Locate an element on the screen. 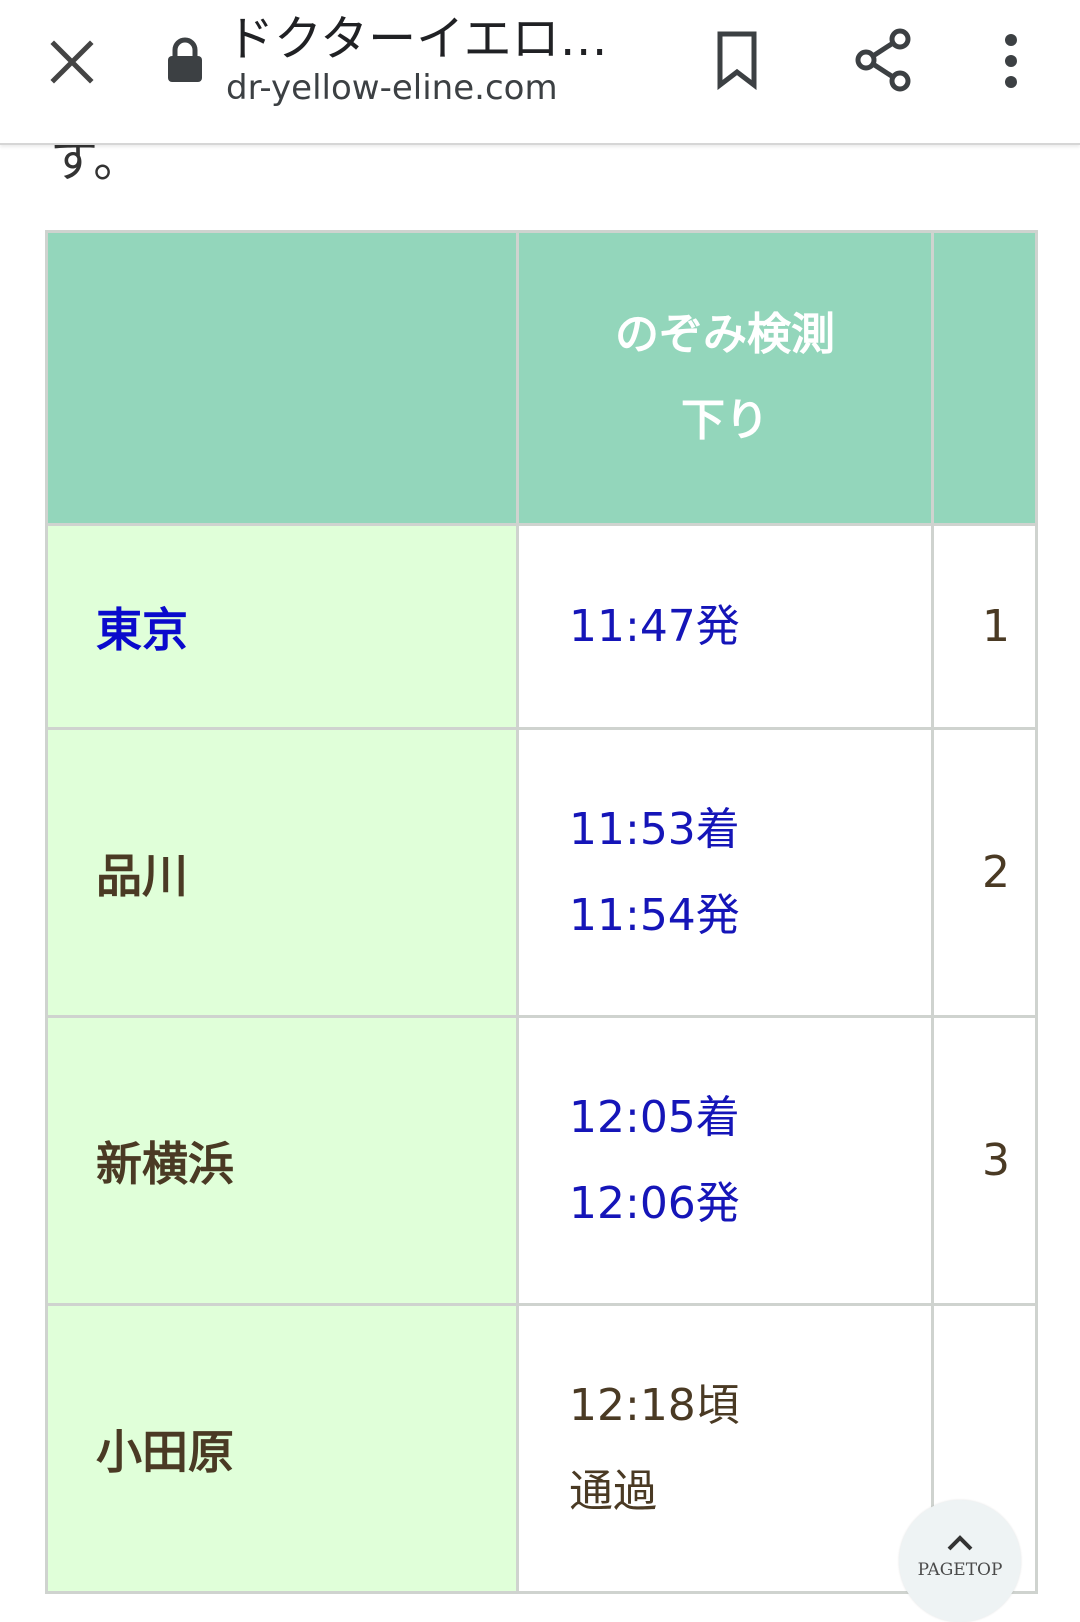  page-title-block: ドクターイエロ… dr-yellow-eline.com is located at coordinates (446, 57).